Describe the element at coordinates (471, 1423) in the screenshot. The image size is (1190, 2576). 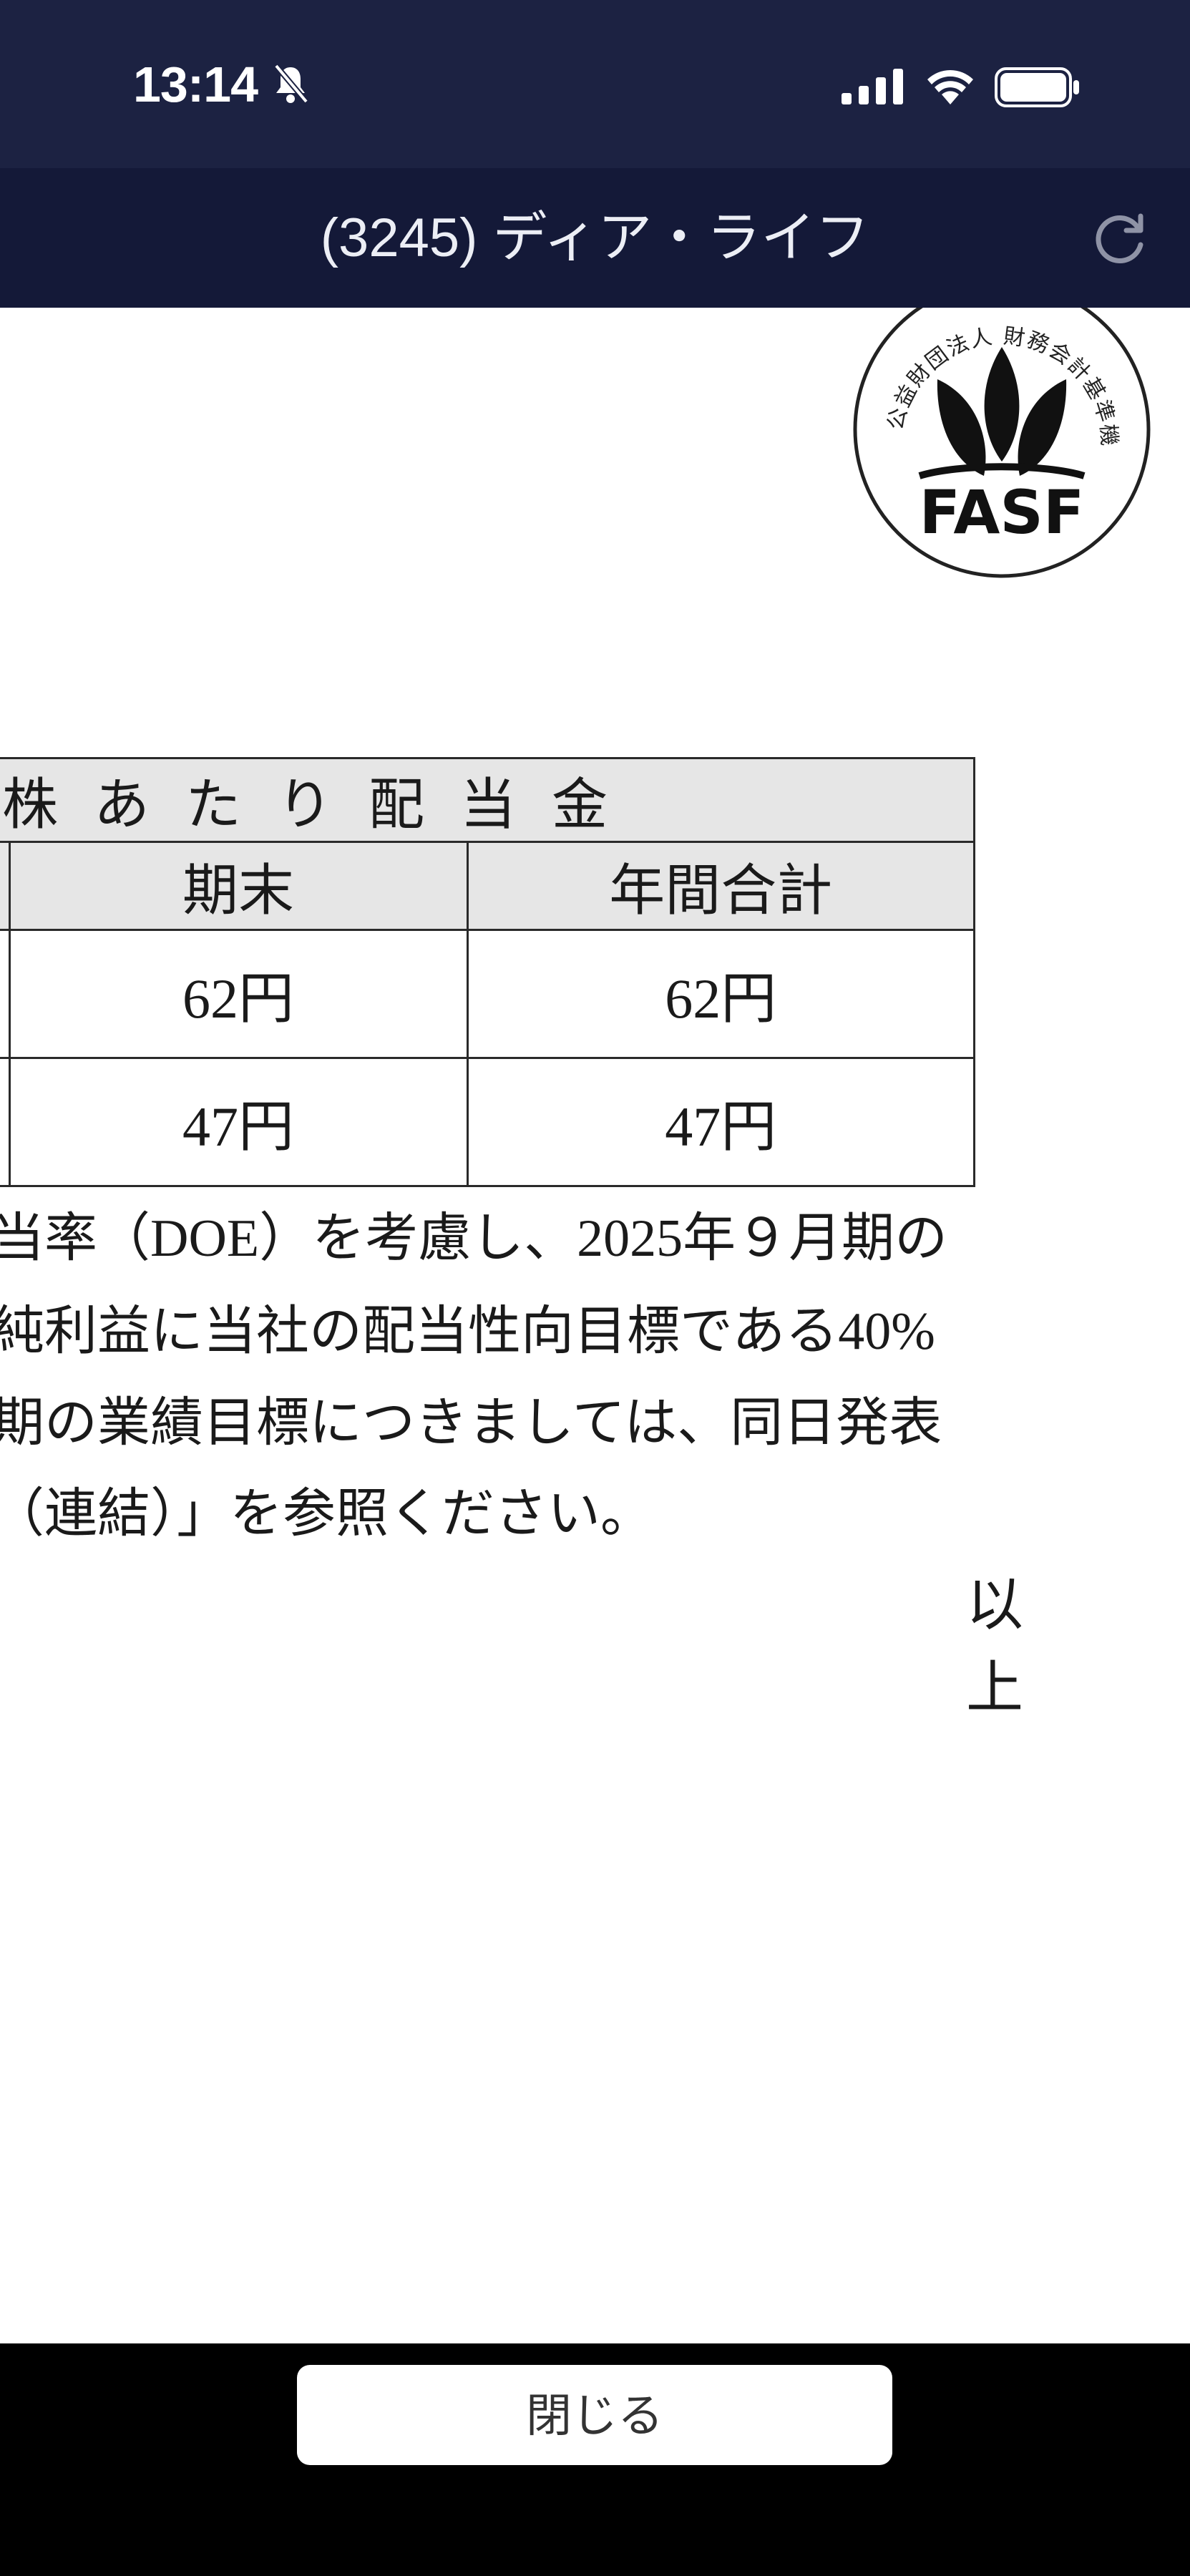
I see `paragraph-line: 期の業績目標につきましては、同日発表` at that location.